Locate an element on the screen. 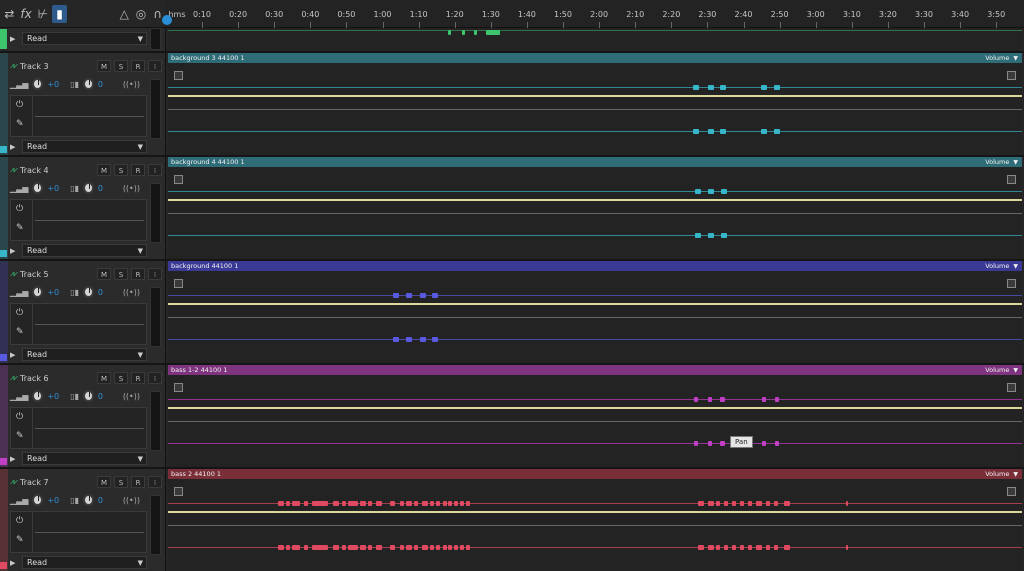 The width and height of the screenshot is (1024, 571). track-lane: bass 2 44100 1 Volume ▼ is located at coordinates (594, 520).